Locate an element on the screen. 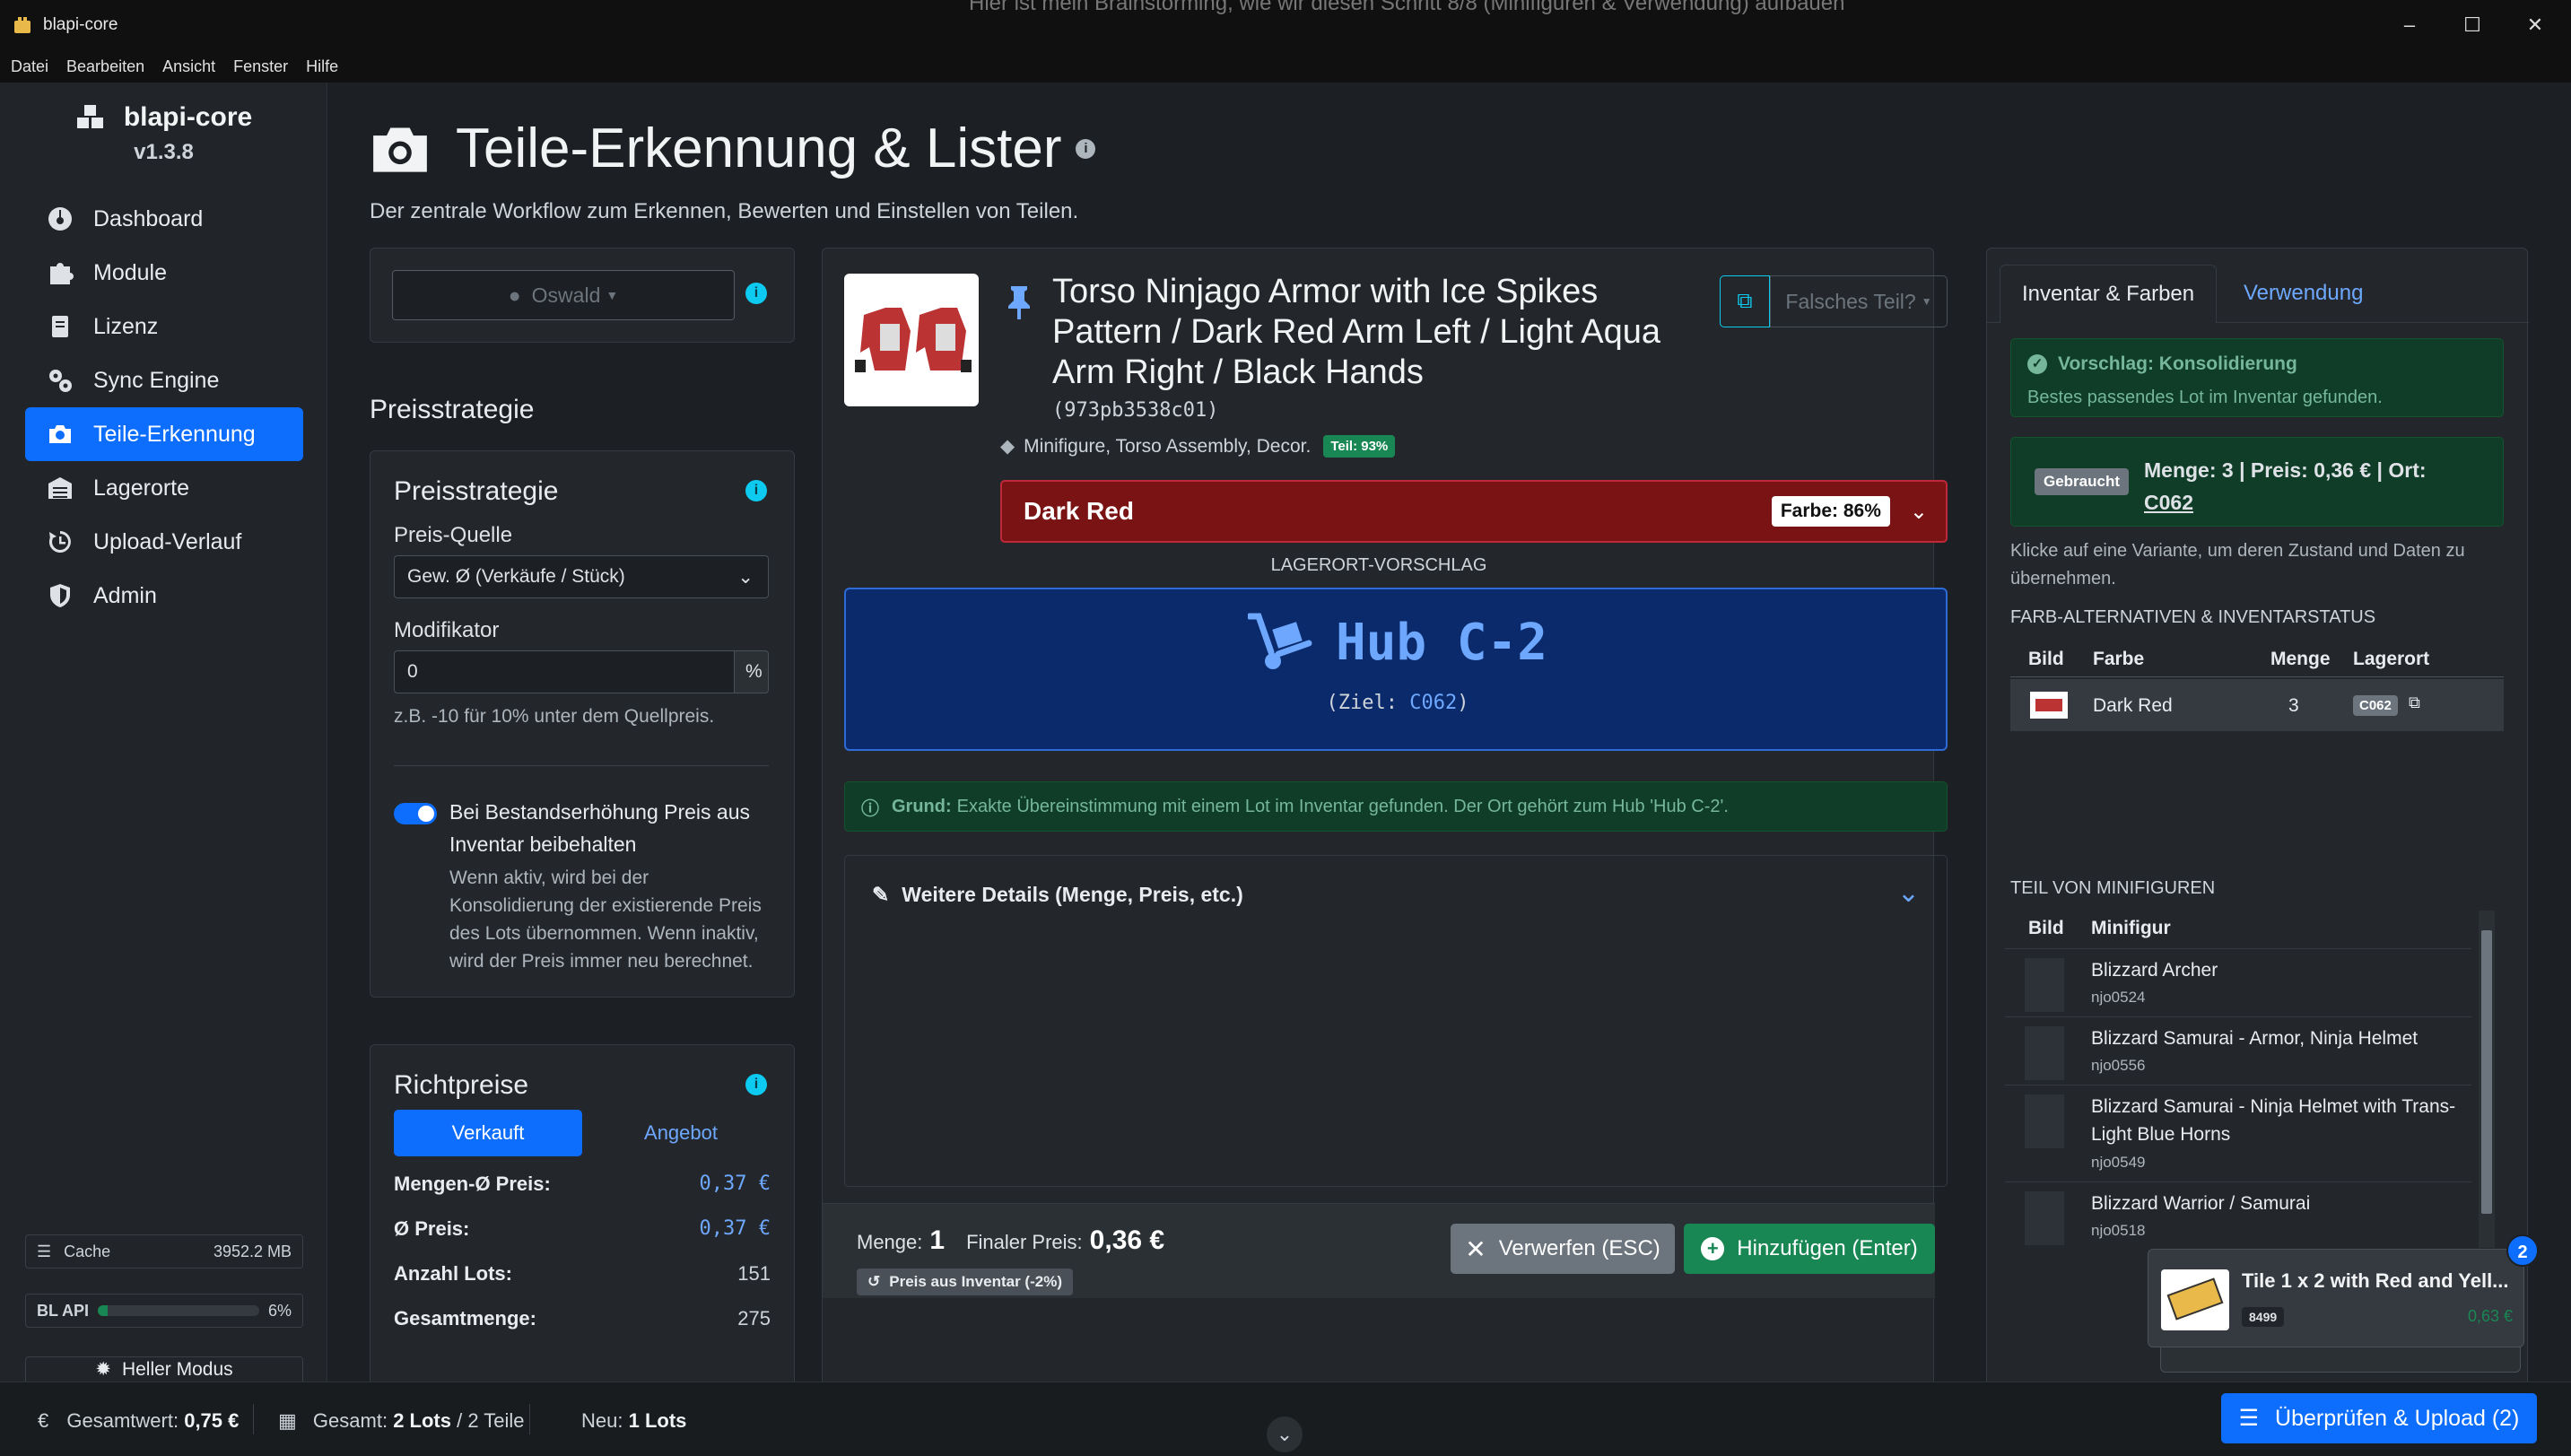 The width and height of the screenshot is (2571, 1456). sidebar-item-lagerorte: Lagerorte is located at coordinates (164, 488).